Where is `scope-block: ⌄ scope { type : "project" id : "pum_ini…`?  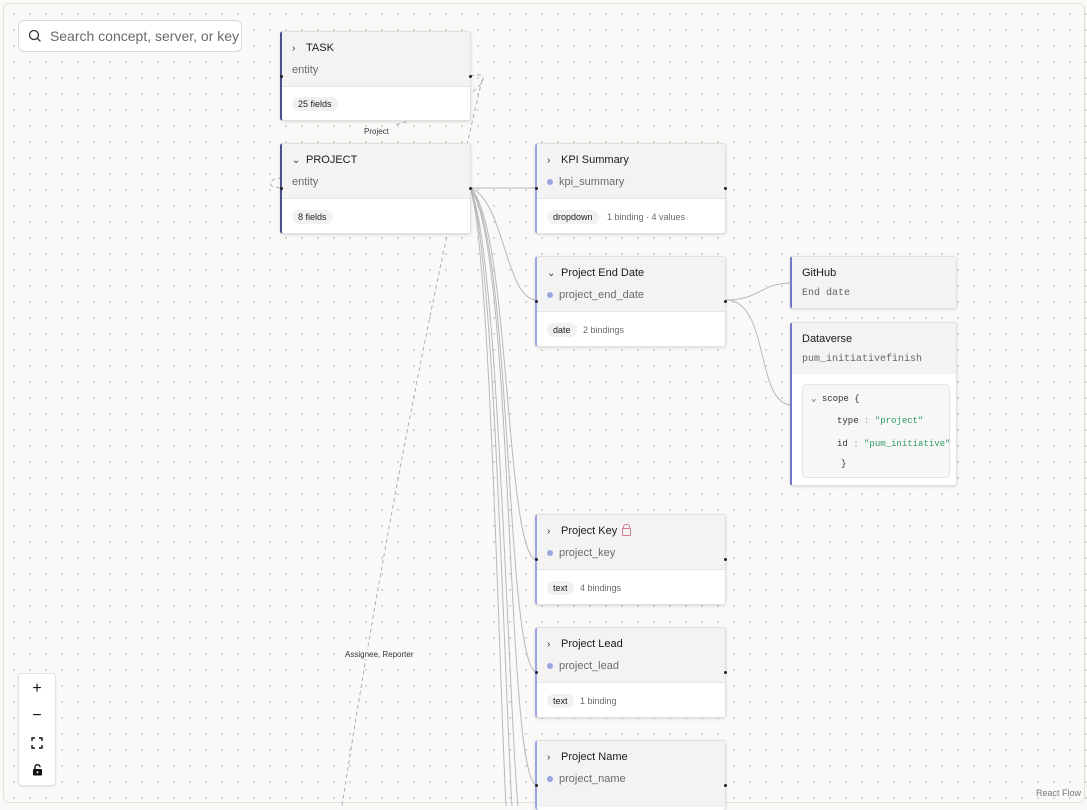 scope-block: ⌄ scope { type : "project" id : "pum_ini… is located at coordinates (876, 431).